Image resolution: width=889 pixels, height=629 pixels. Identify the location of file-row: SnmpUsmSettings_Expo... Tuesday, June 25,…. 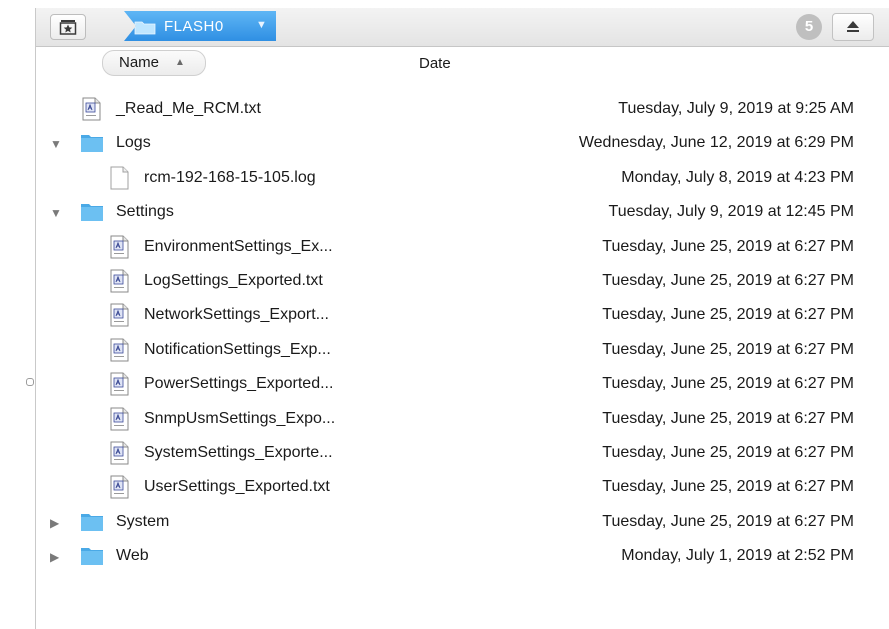
(462, 420).